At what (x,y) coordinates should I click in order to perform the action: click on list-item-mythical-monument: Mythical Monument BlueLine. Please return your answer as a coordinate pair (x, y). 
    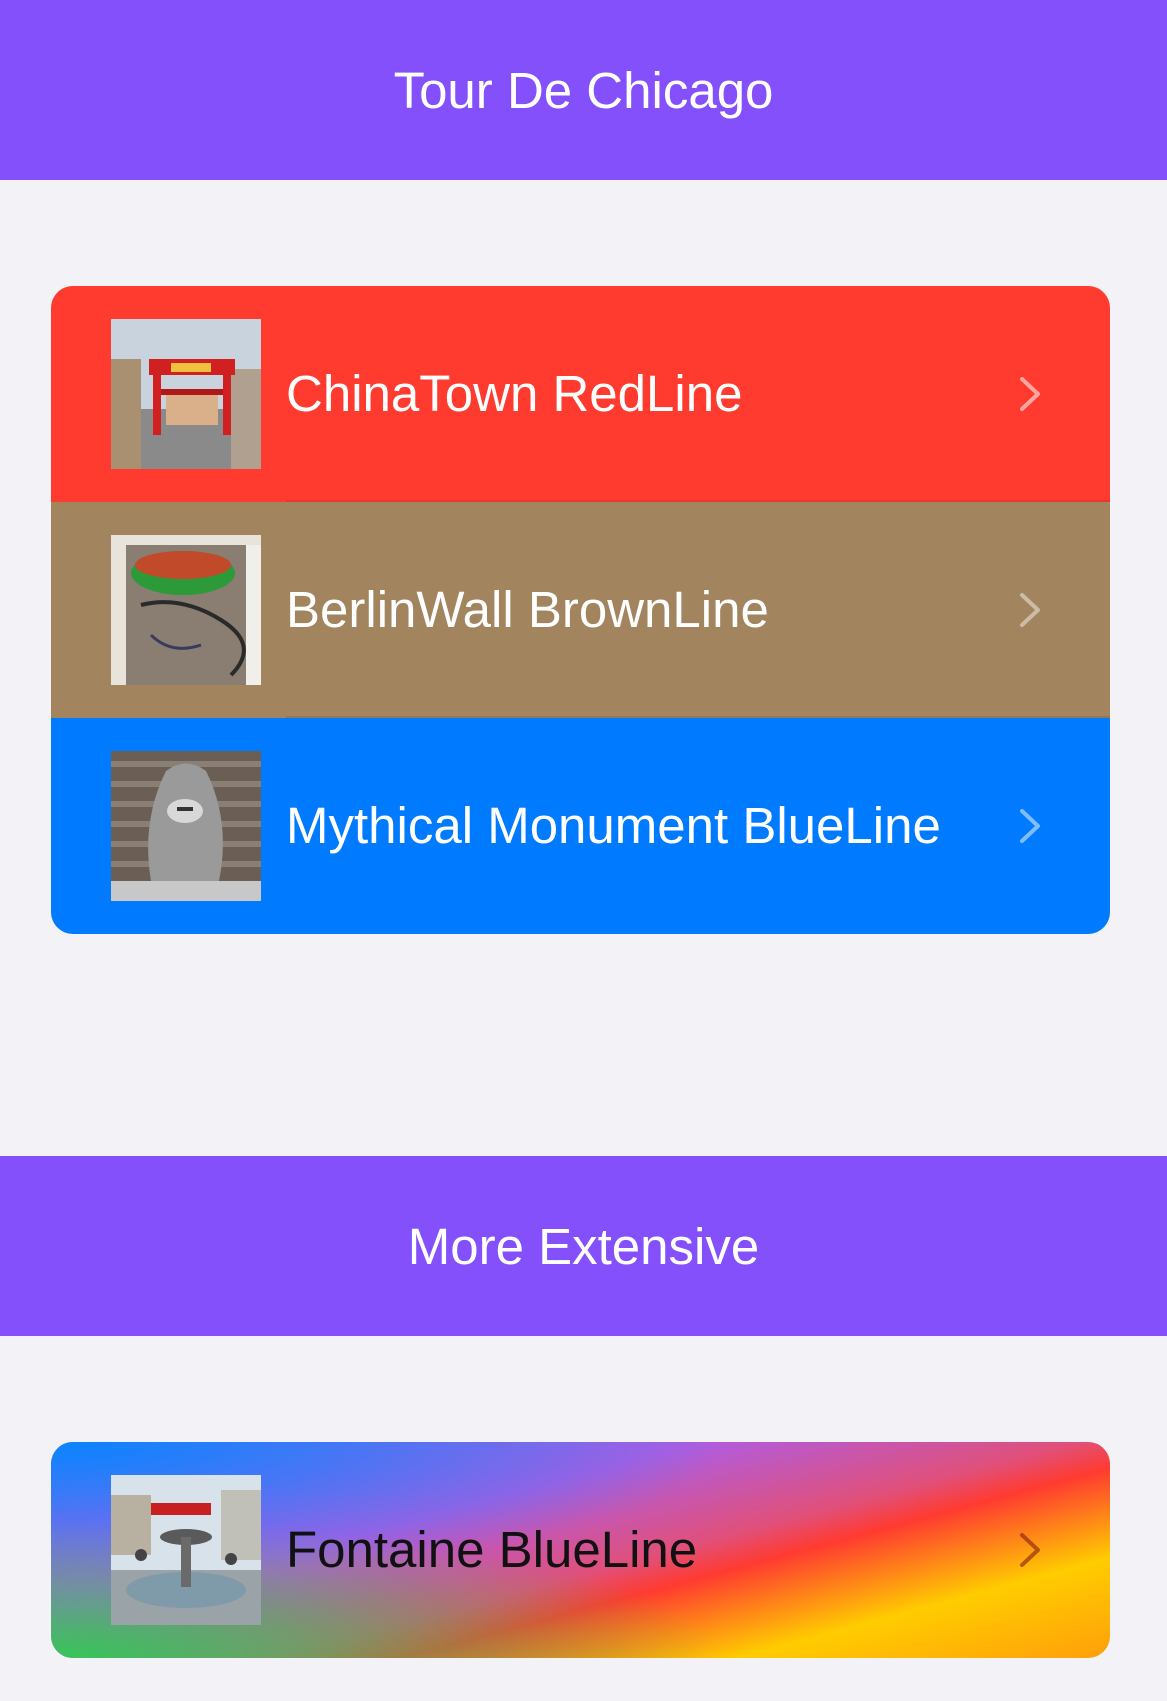
    Looking at the image, I should click on (580, 826).